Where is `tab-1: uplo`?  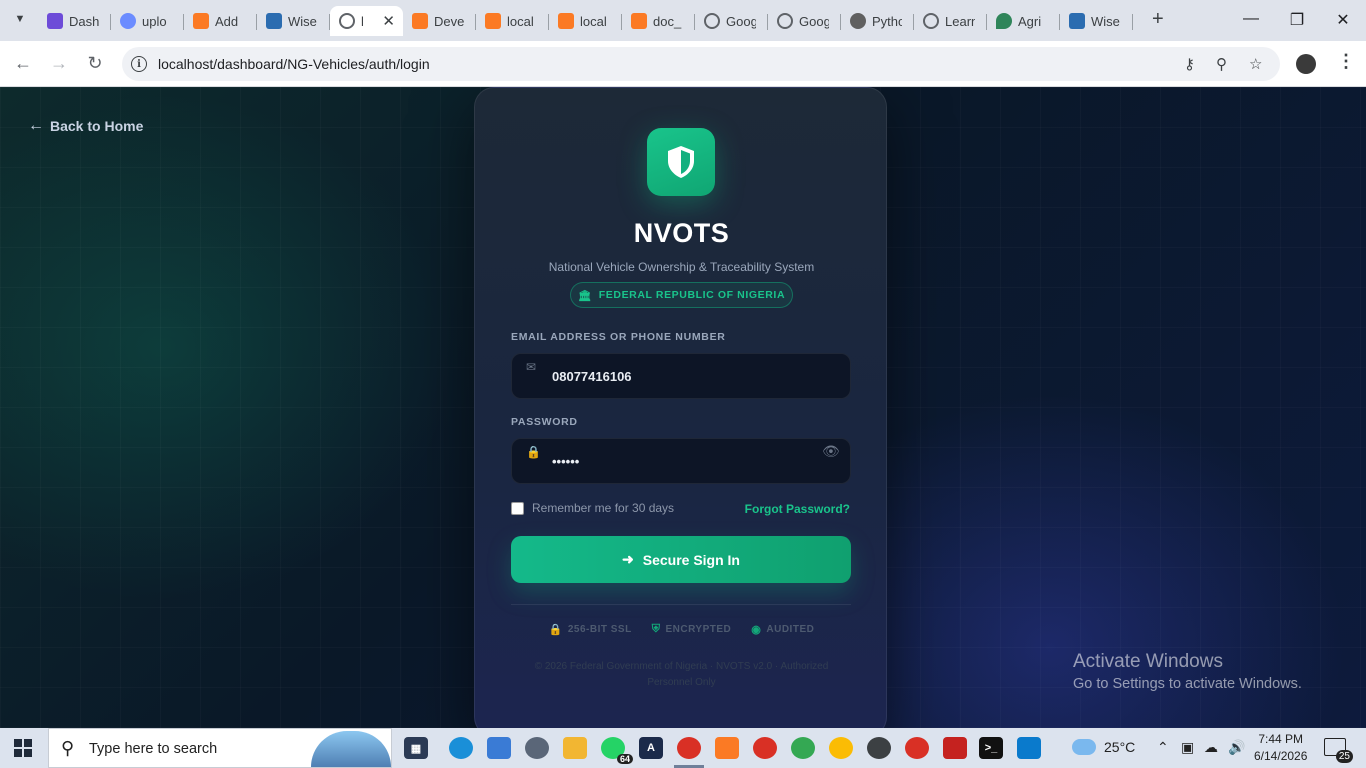 tab-1: uplo is located at coordinates (147, 21).